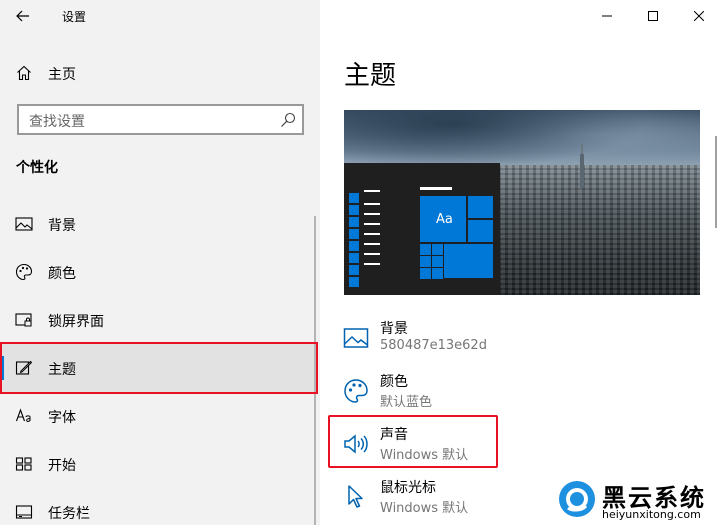 The height and width of the screenshot is (525, 722). I want to click on nav-home: 主页, so click(160, 73).